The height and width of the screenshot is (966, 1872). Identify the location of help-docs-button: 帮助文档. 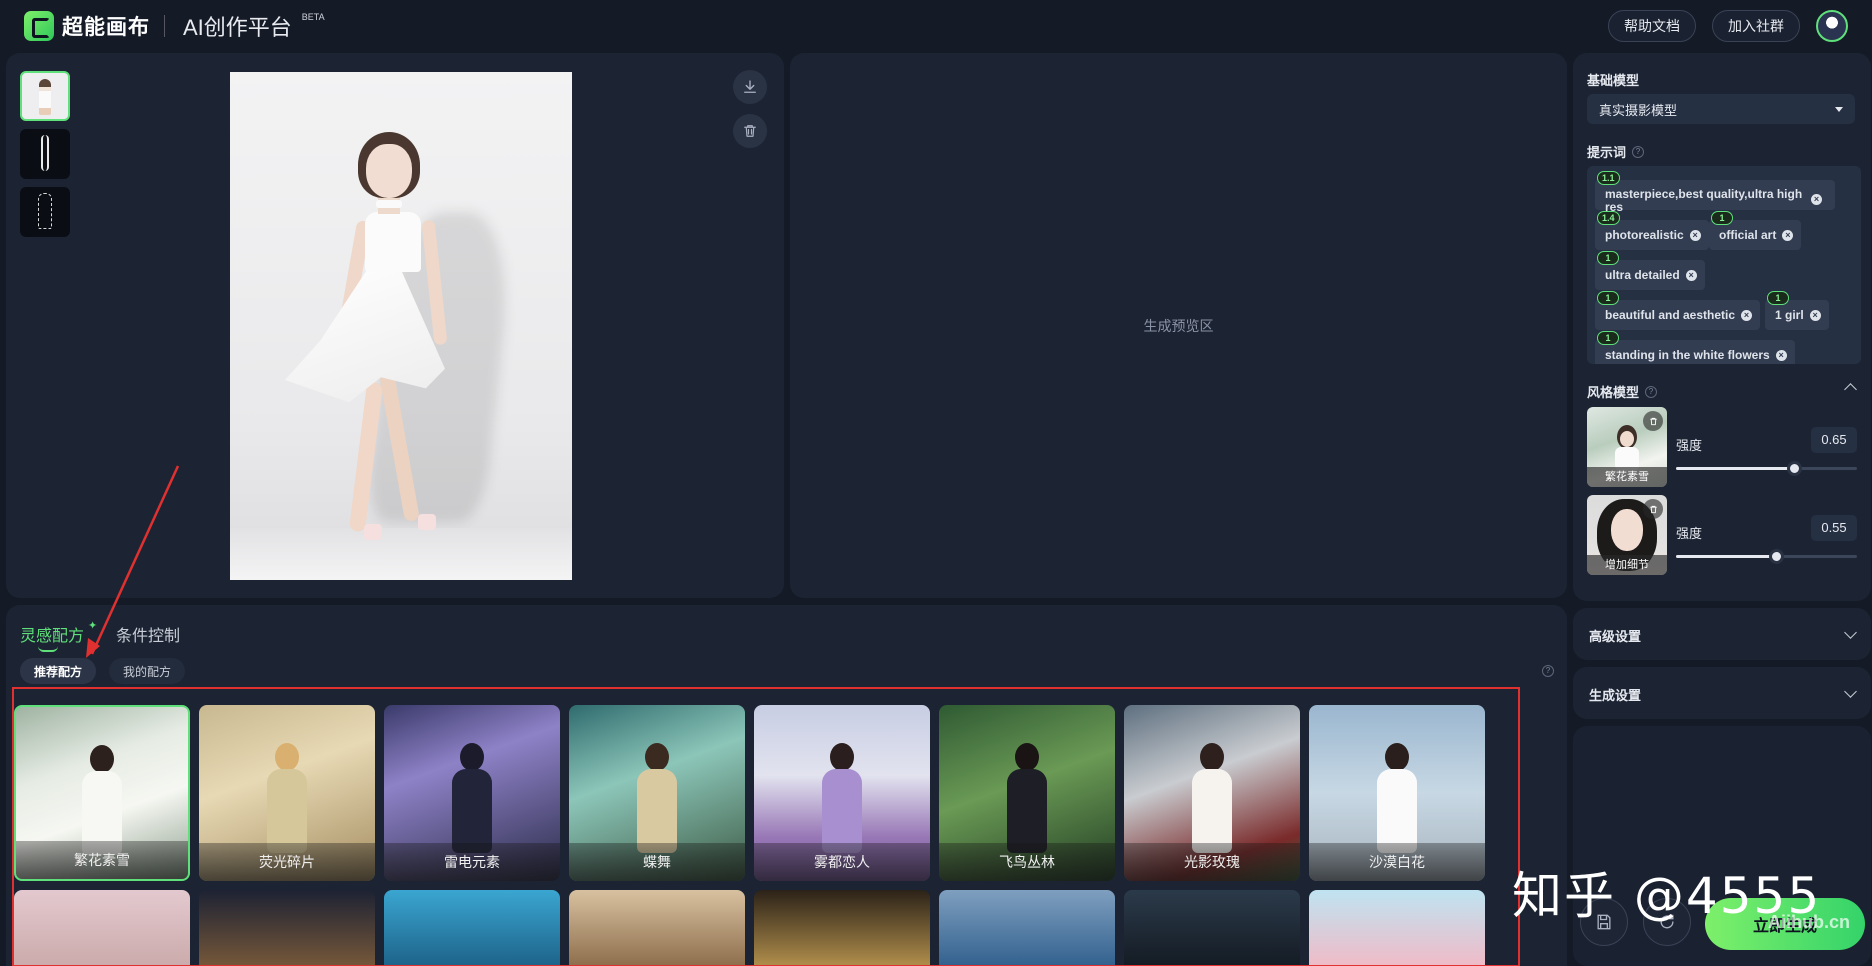
(1652, 26).